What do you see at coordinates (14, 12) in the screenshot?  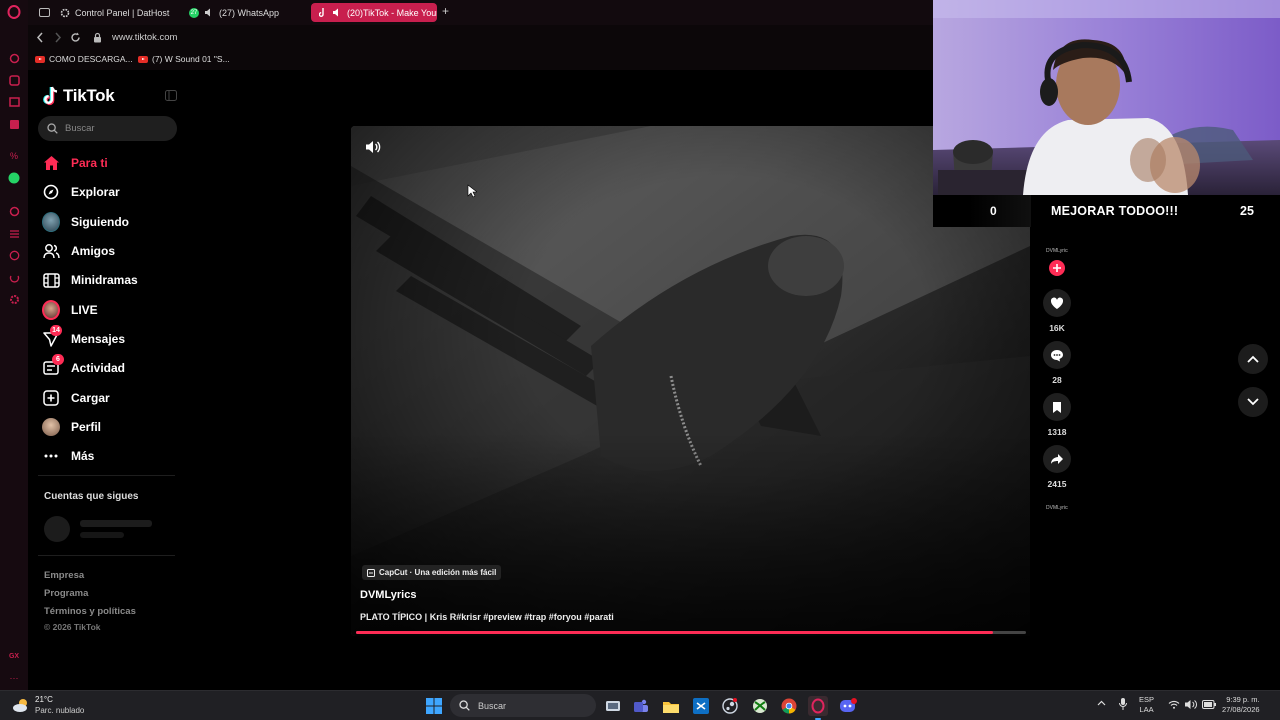 I see `opera-logo-icon` at bounding box center [14, 12].